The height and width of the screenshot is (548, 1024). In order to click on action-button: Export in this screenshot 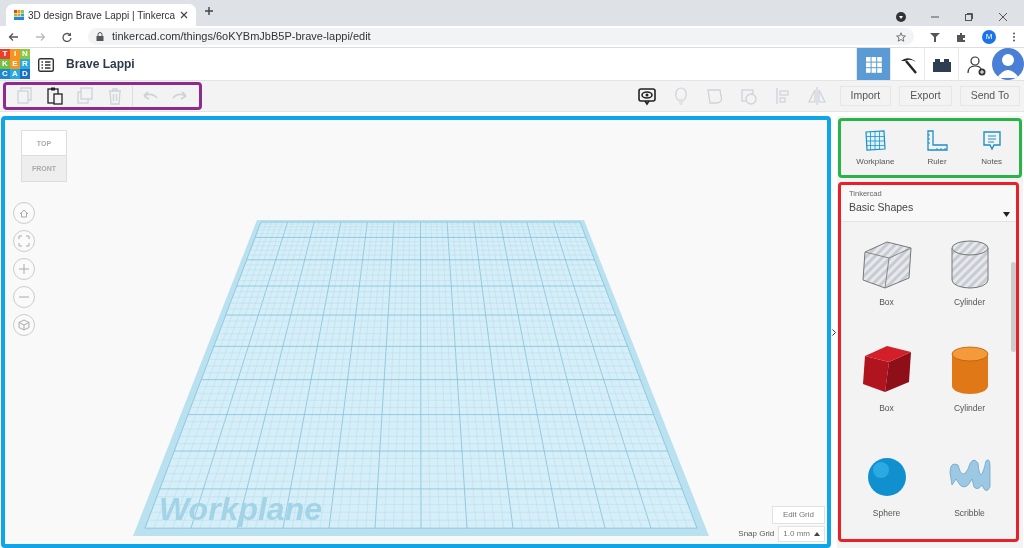, I will do `click(925, 96)`.